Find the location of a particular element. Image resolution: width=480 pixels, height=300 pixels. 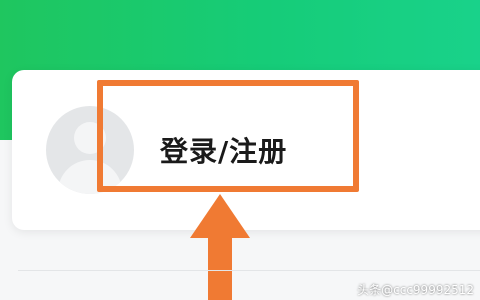

watermark: 头条@ccc99992512 is located at coordinates (415, 290).